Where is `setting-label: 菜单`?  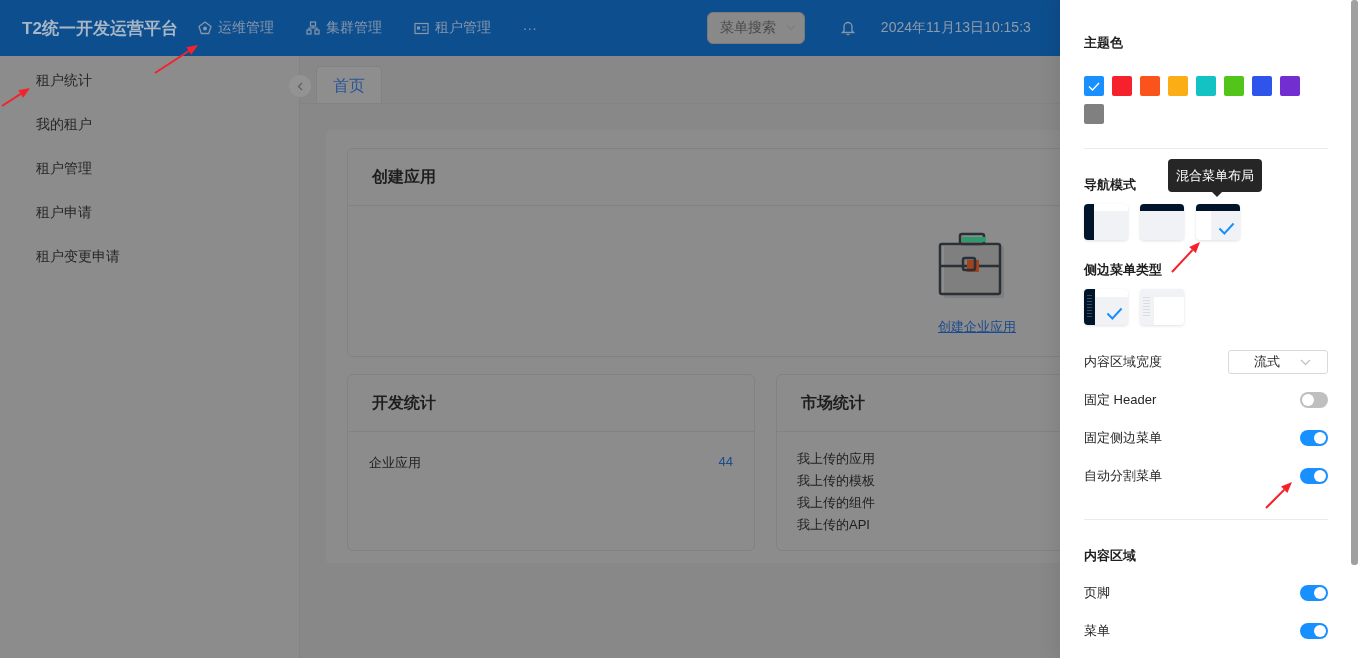 setting-label: 菜单 is located at coordinates (1097, 631).